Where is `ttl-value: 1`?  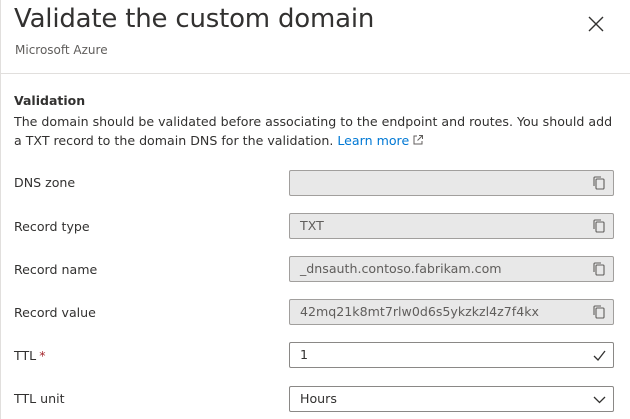 ttl-value: 1 is located at coordinates (304, 354).